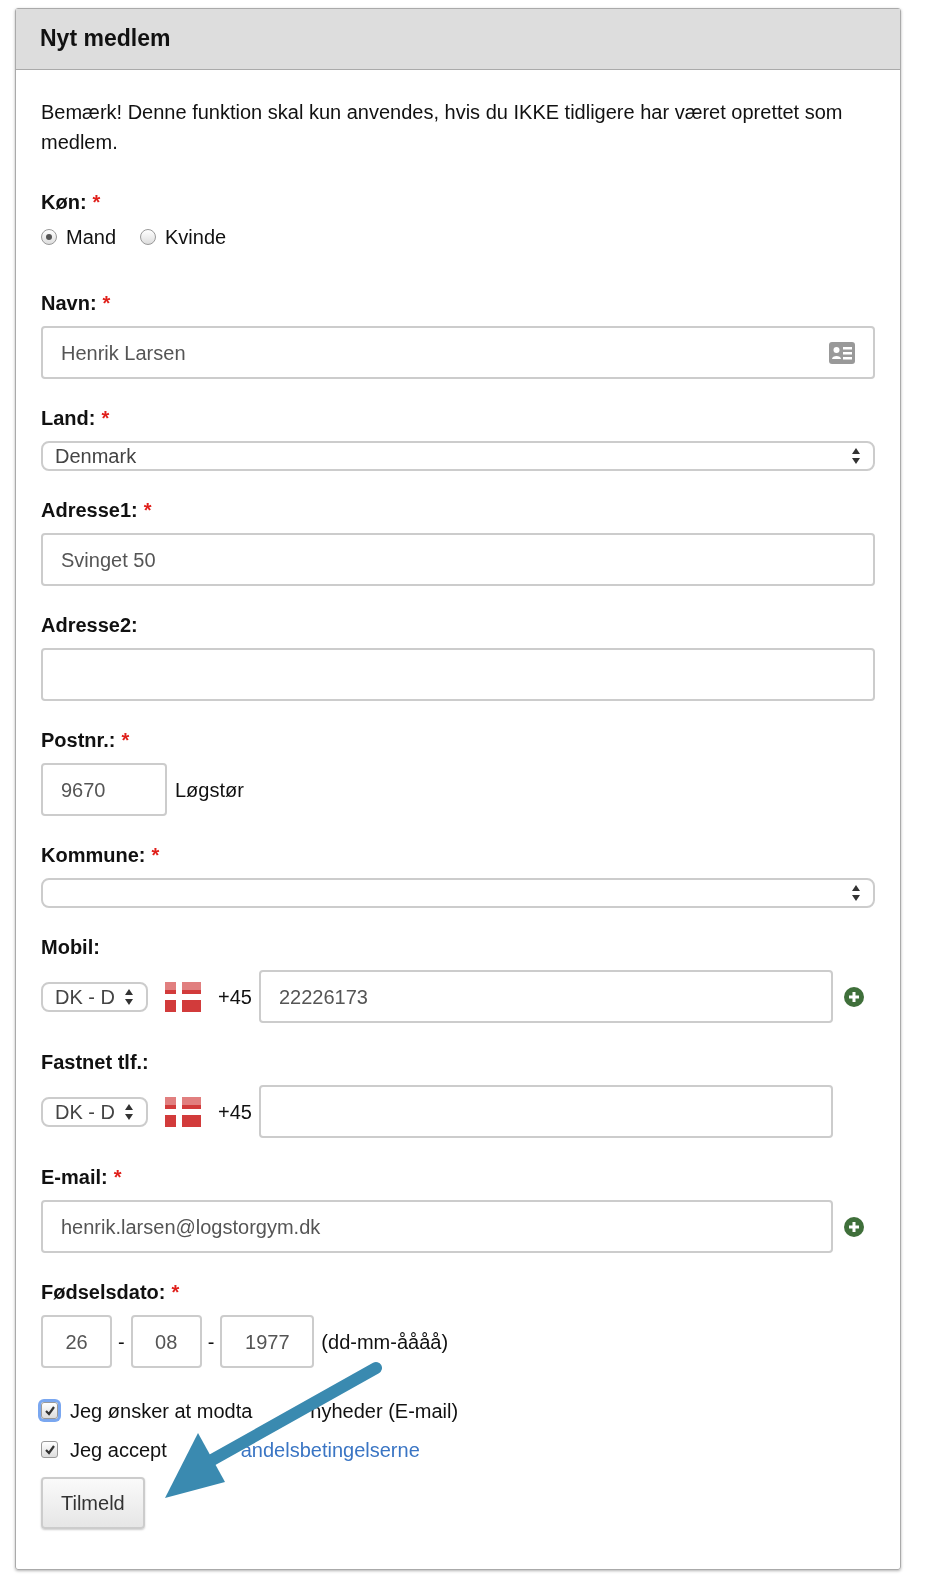  What do you see at coordinates (458, 559) in the screenshot?
I see `text-field: Svinget 50` at bounding box center [458, 559].